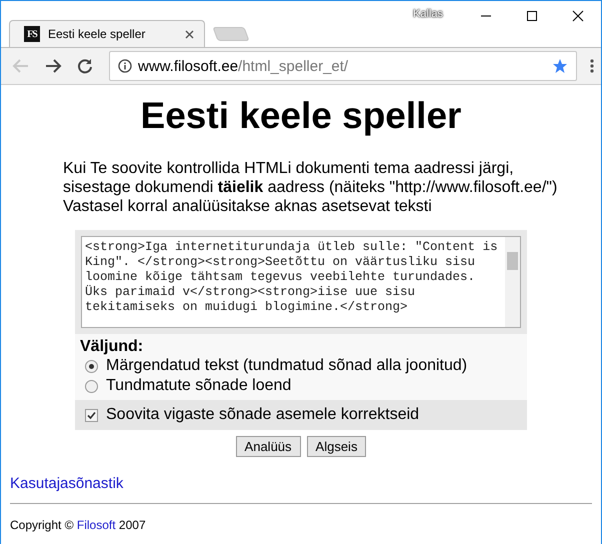 This screenshot has height=544, width=602. Describe the element at coordinates (189, 34) in the screenshot. I see `close-icon` at that location.